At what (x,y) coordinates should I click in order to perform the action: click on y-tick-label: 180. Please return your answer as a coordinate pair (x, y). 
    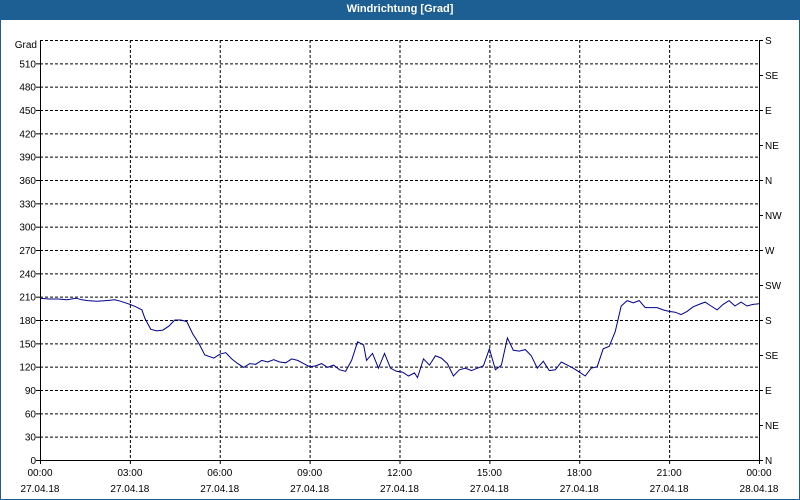
    Looking at the image, I should click on (27, 321).